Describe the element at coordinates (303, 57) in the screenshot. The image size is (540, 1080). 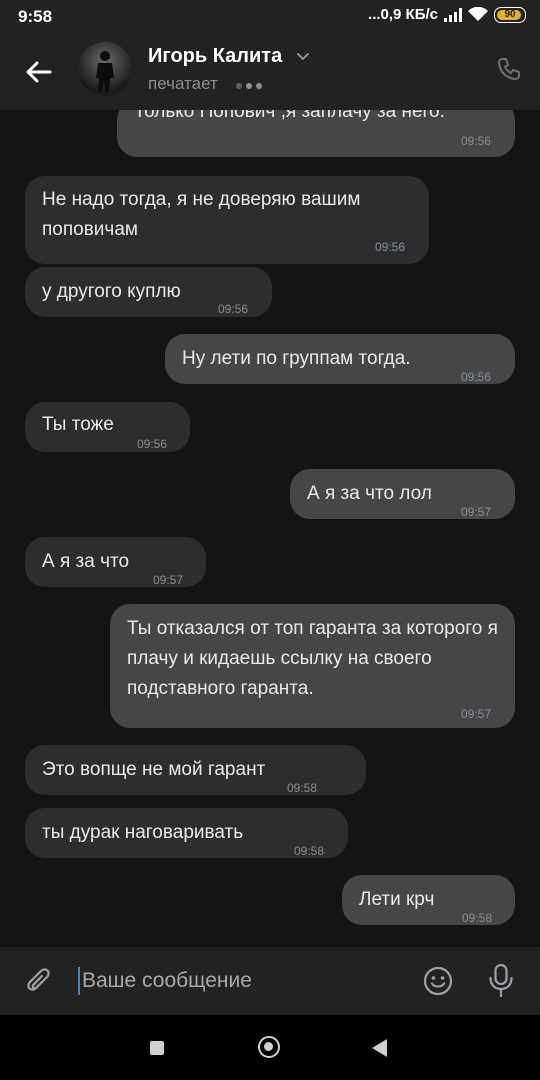
I see `chevron-down-icon` at that location.